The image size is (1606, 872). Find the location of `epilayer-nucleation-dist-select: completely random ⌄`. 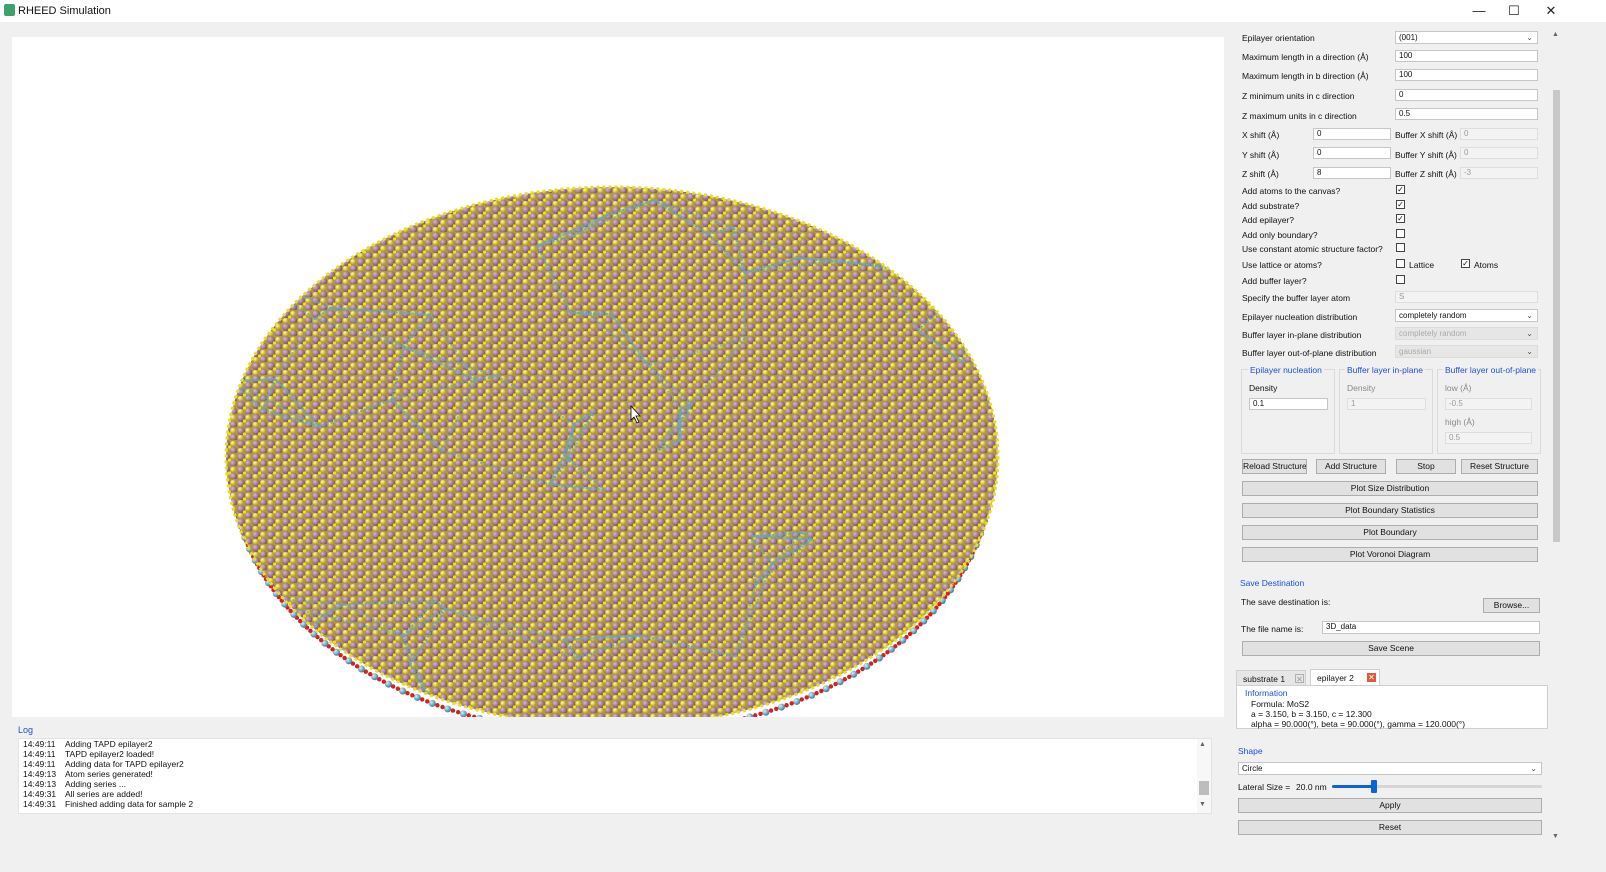

epilayer-nucleation-dist-select: completely random ⌄ is located at coordinates (1466, 315).